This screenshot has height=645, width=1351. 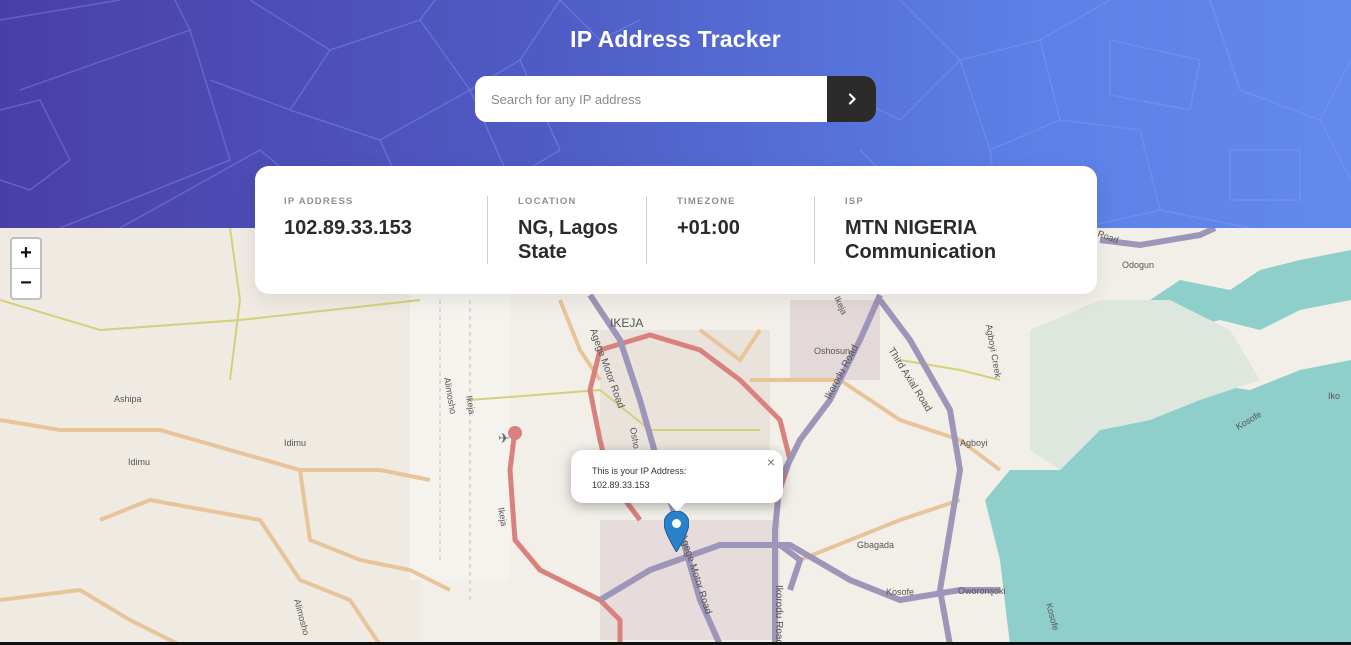 What do you see at coordinates (706, 201) in the screenshot?
I see `timezone-label: TIMEZONE` at bounding box center [706, 201].